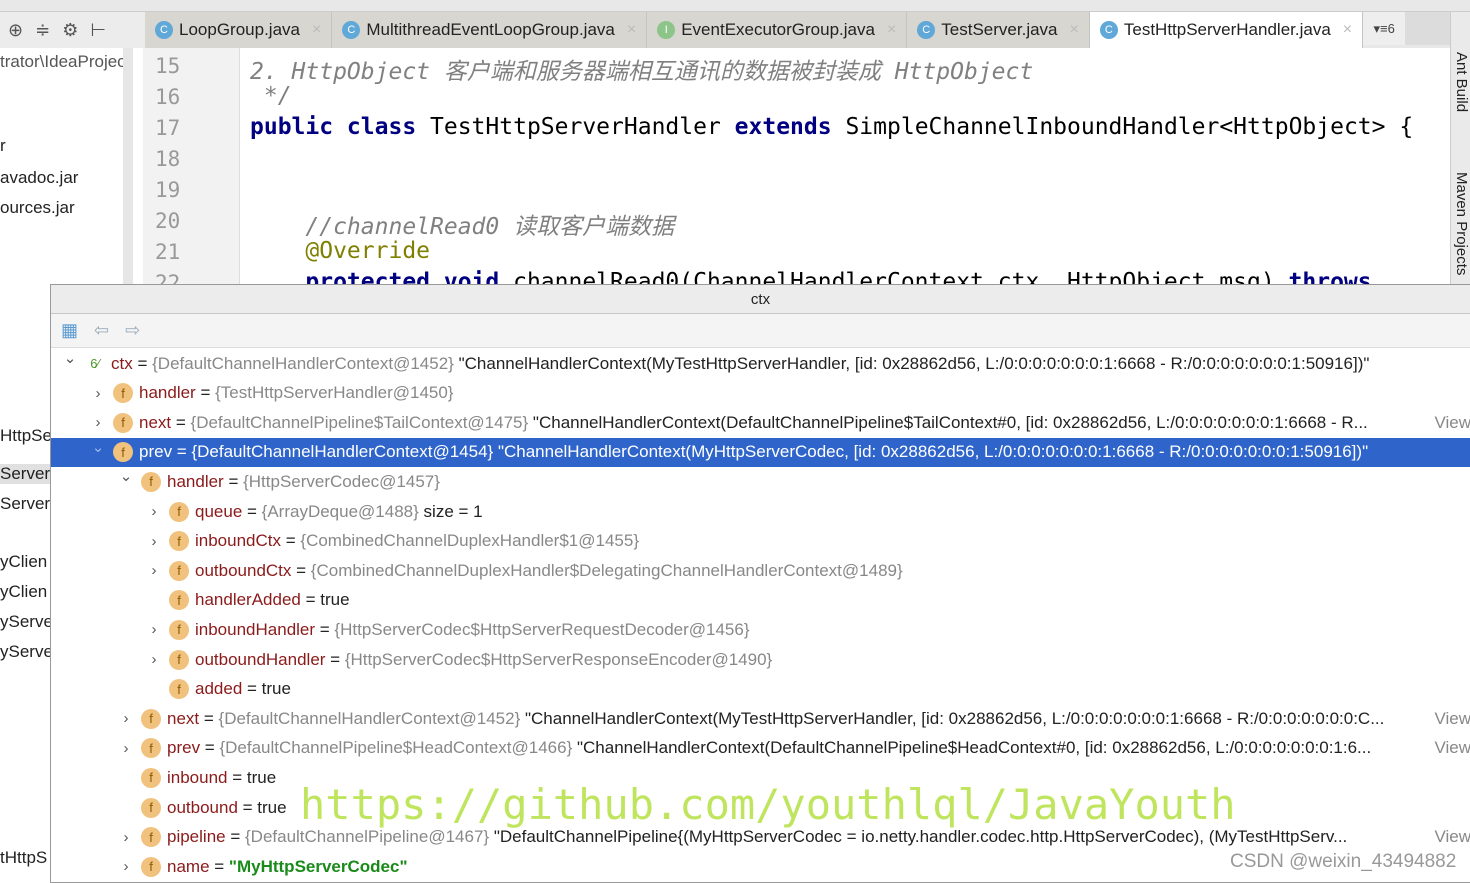 Image resolution: width=1470 pixels, height=883 pixels. I want to click on tree-row: ⌄ f handler = {HttpServerCodec@1457}, so click(760, 481).